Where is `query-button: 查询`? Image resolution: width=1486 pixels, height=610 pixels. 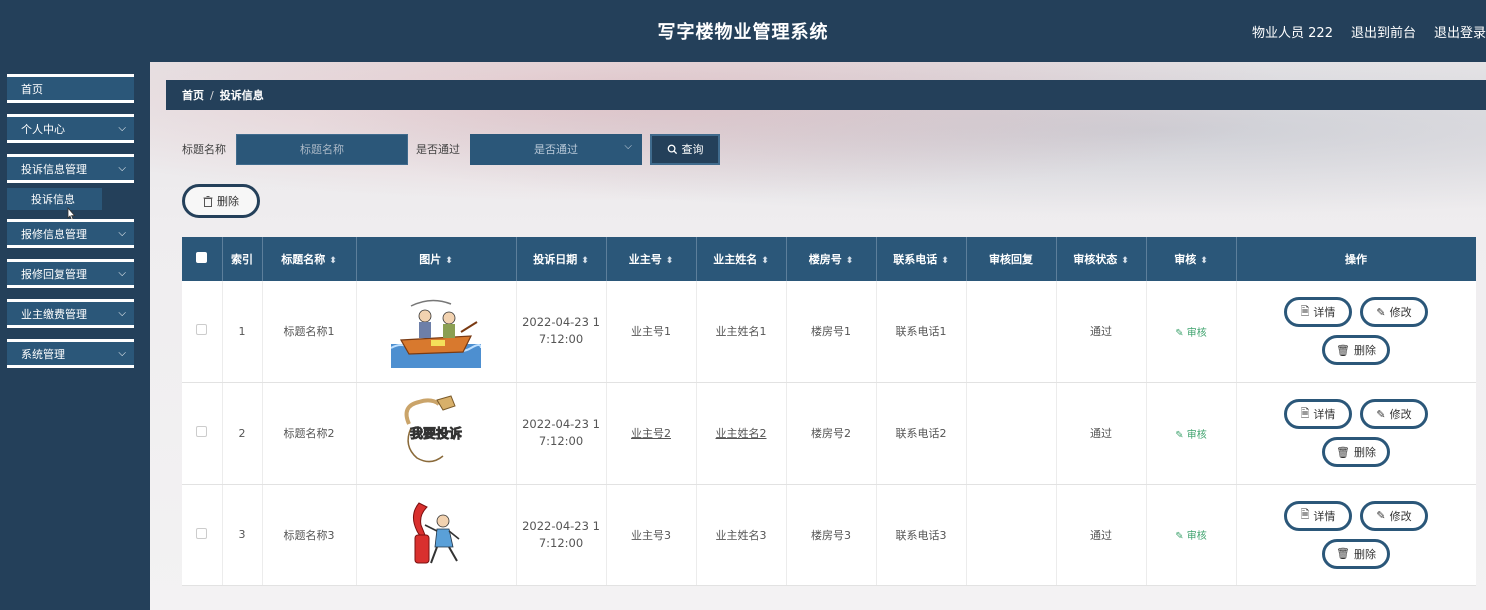 query-button: 查询 is located at coordinates (685, 149).